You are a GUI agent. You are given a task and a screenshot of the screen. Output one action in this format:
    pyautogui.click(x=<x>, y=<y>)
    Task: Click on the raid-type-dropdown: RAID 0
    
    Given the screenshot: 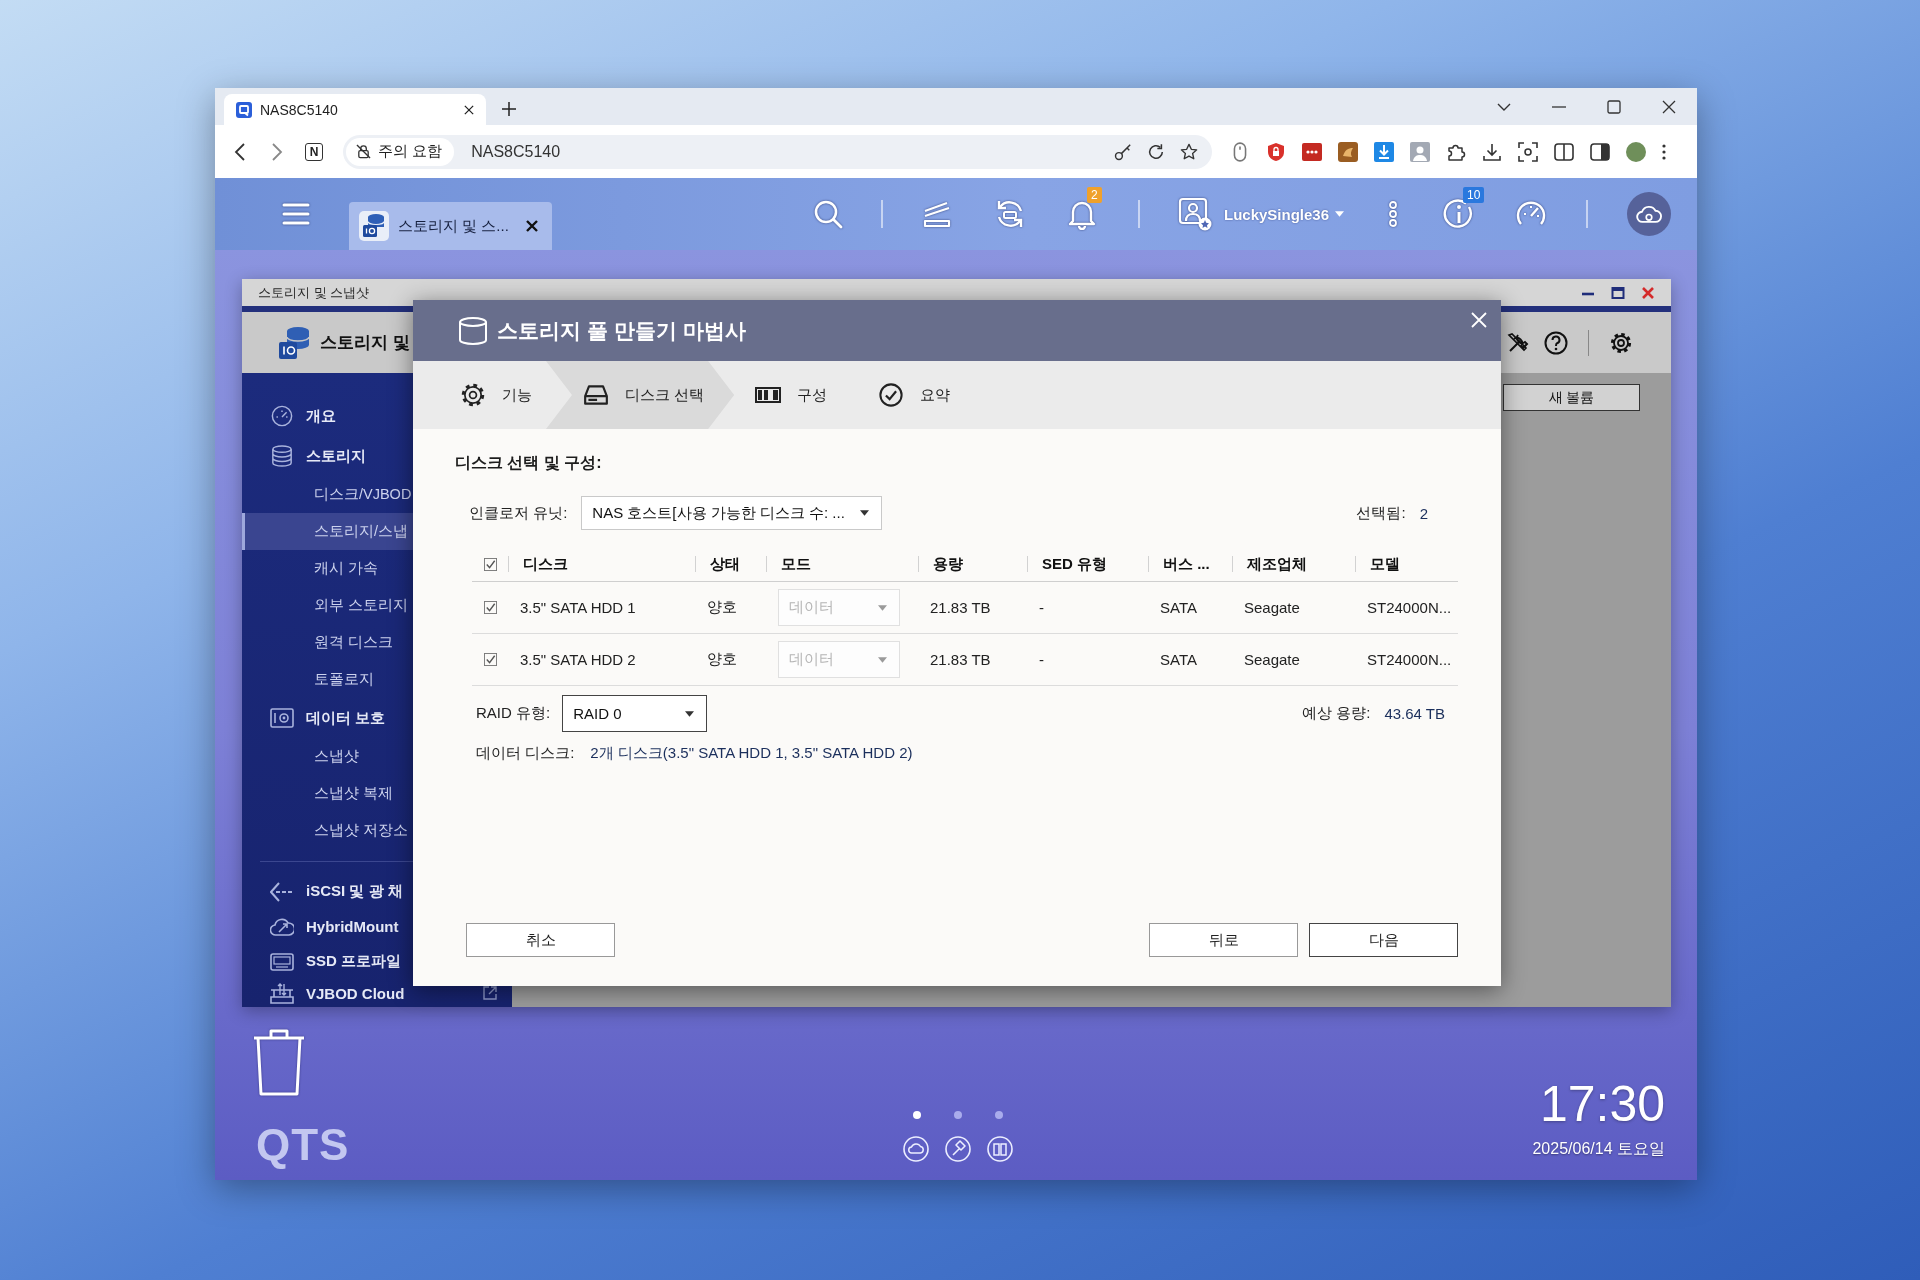 What is the action you would take?
    pyautogui.click(x=635, y=713)
    